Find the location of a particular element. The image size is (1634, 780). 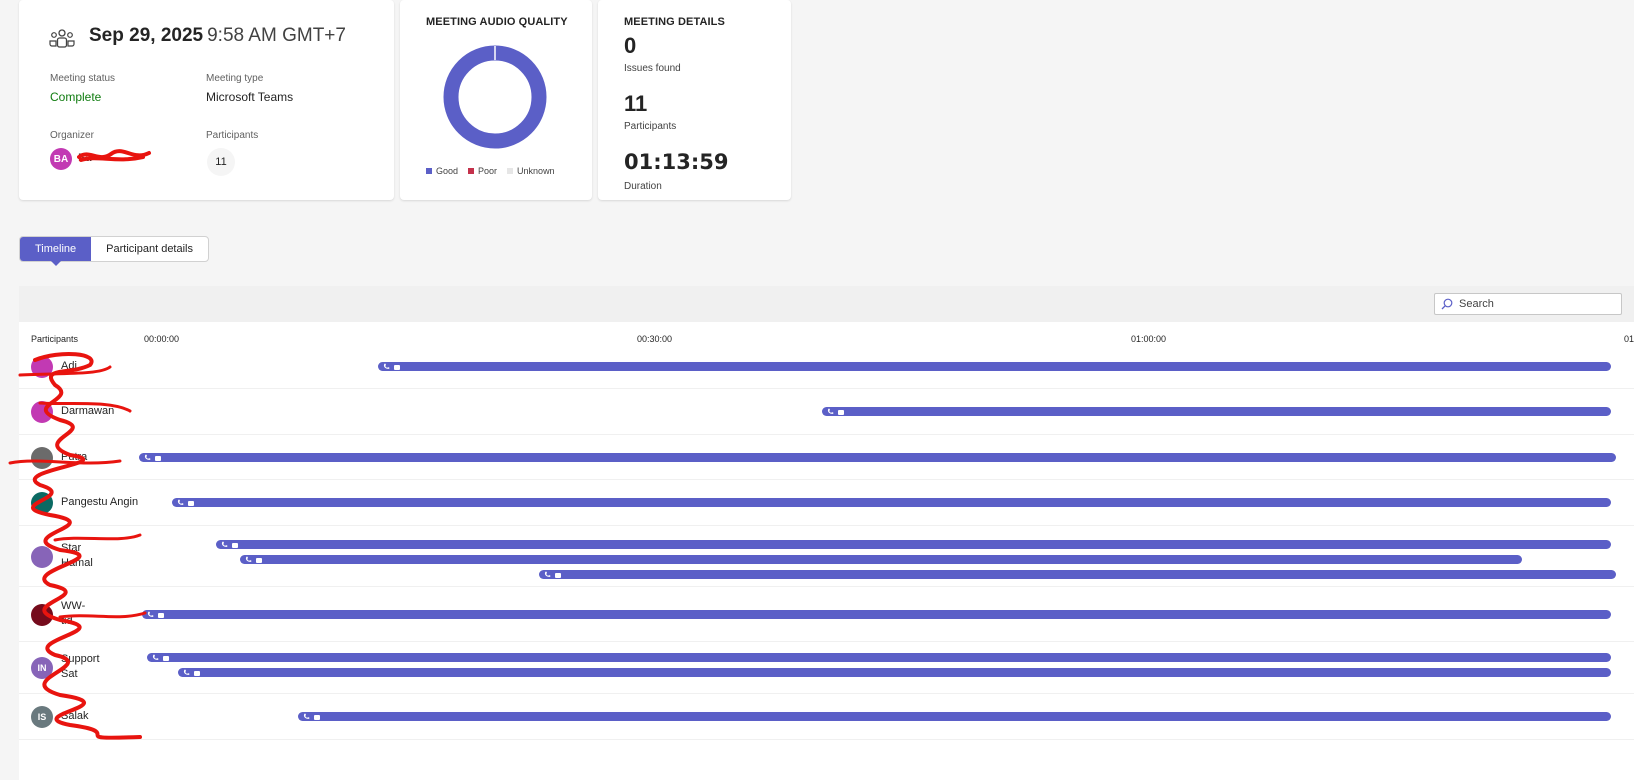

legend-unknown-swatch is located at coordinates (510, 171).